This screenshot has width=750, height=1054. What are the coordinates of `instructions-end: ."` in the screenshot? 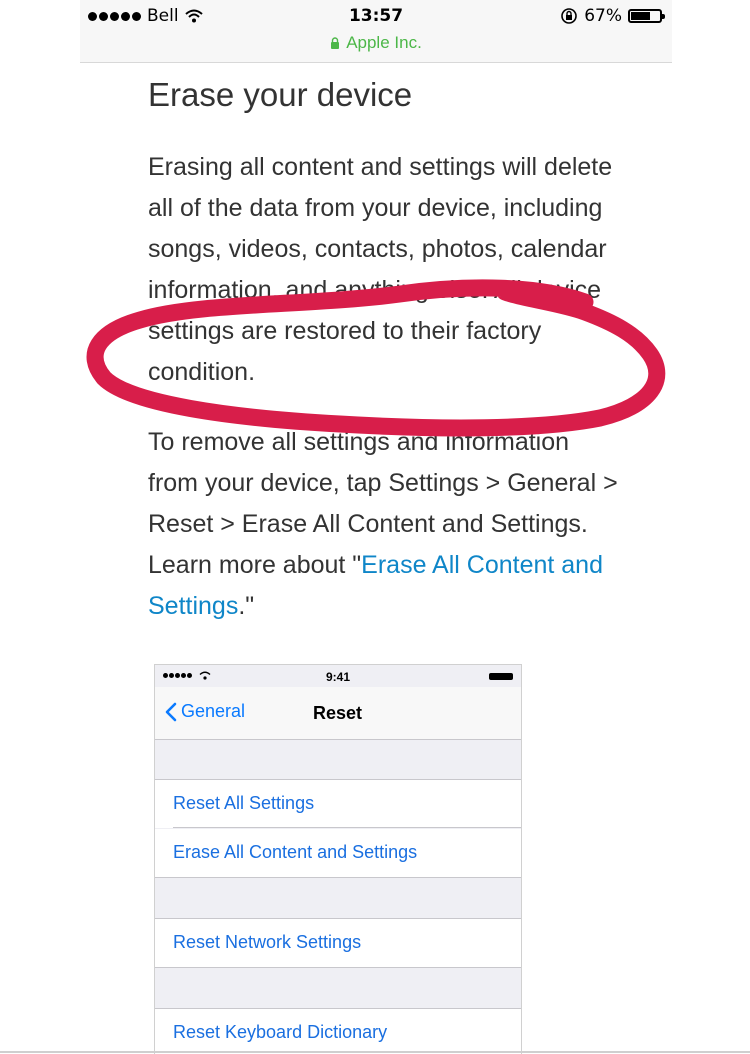 It's located at (246, 606).